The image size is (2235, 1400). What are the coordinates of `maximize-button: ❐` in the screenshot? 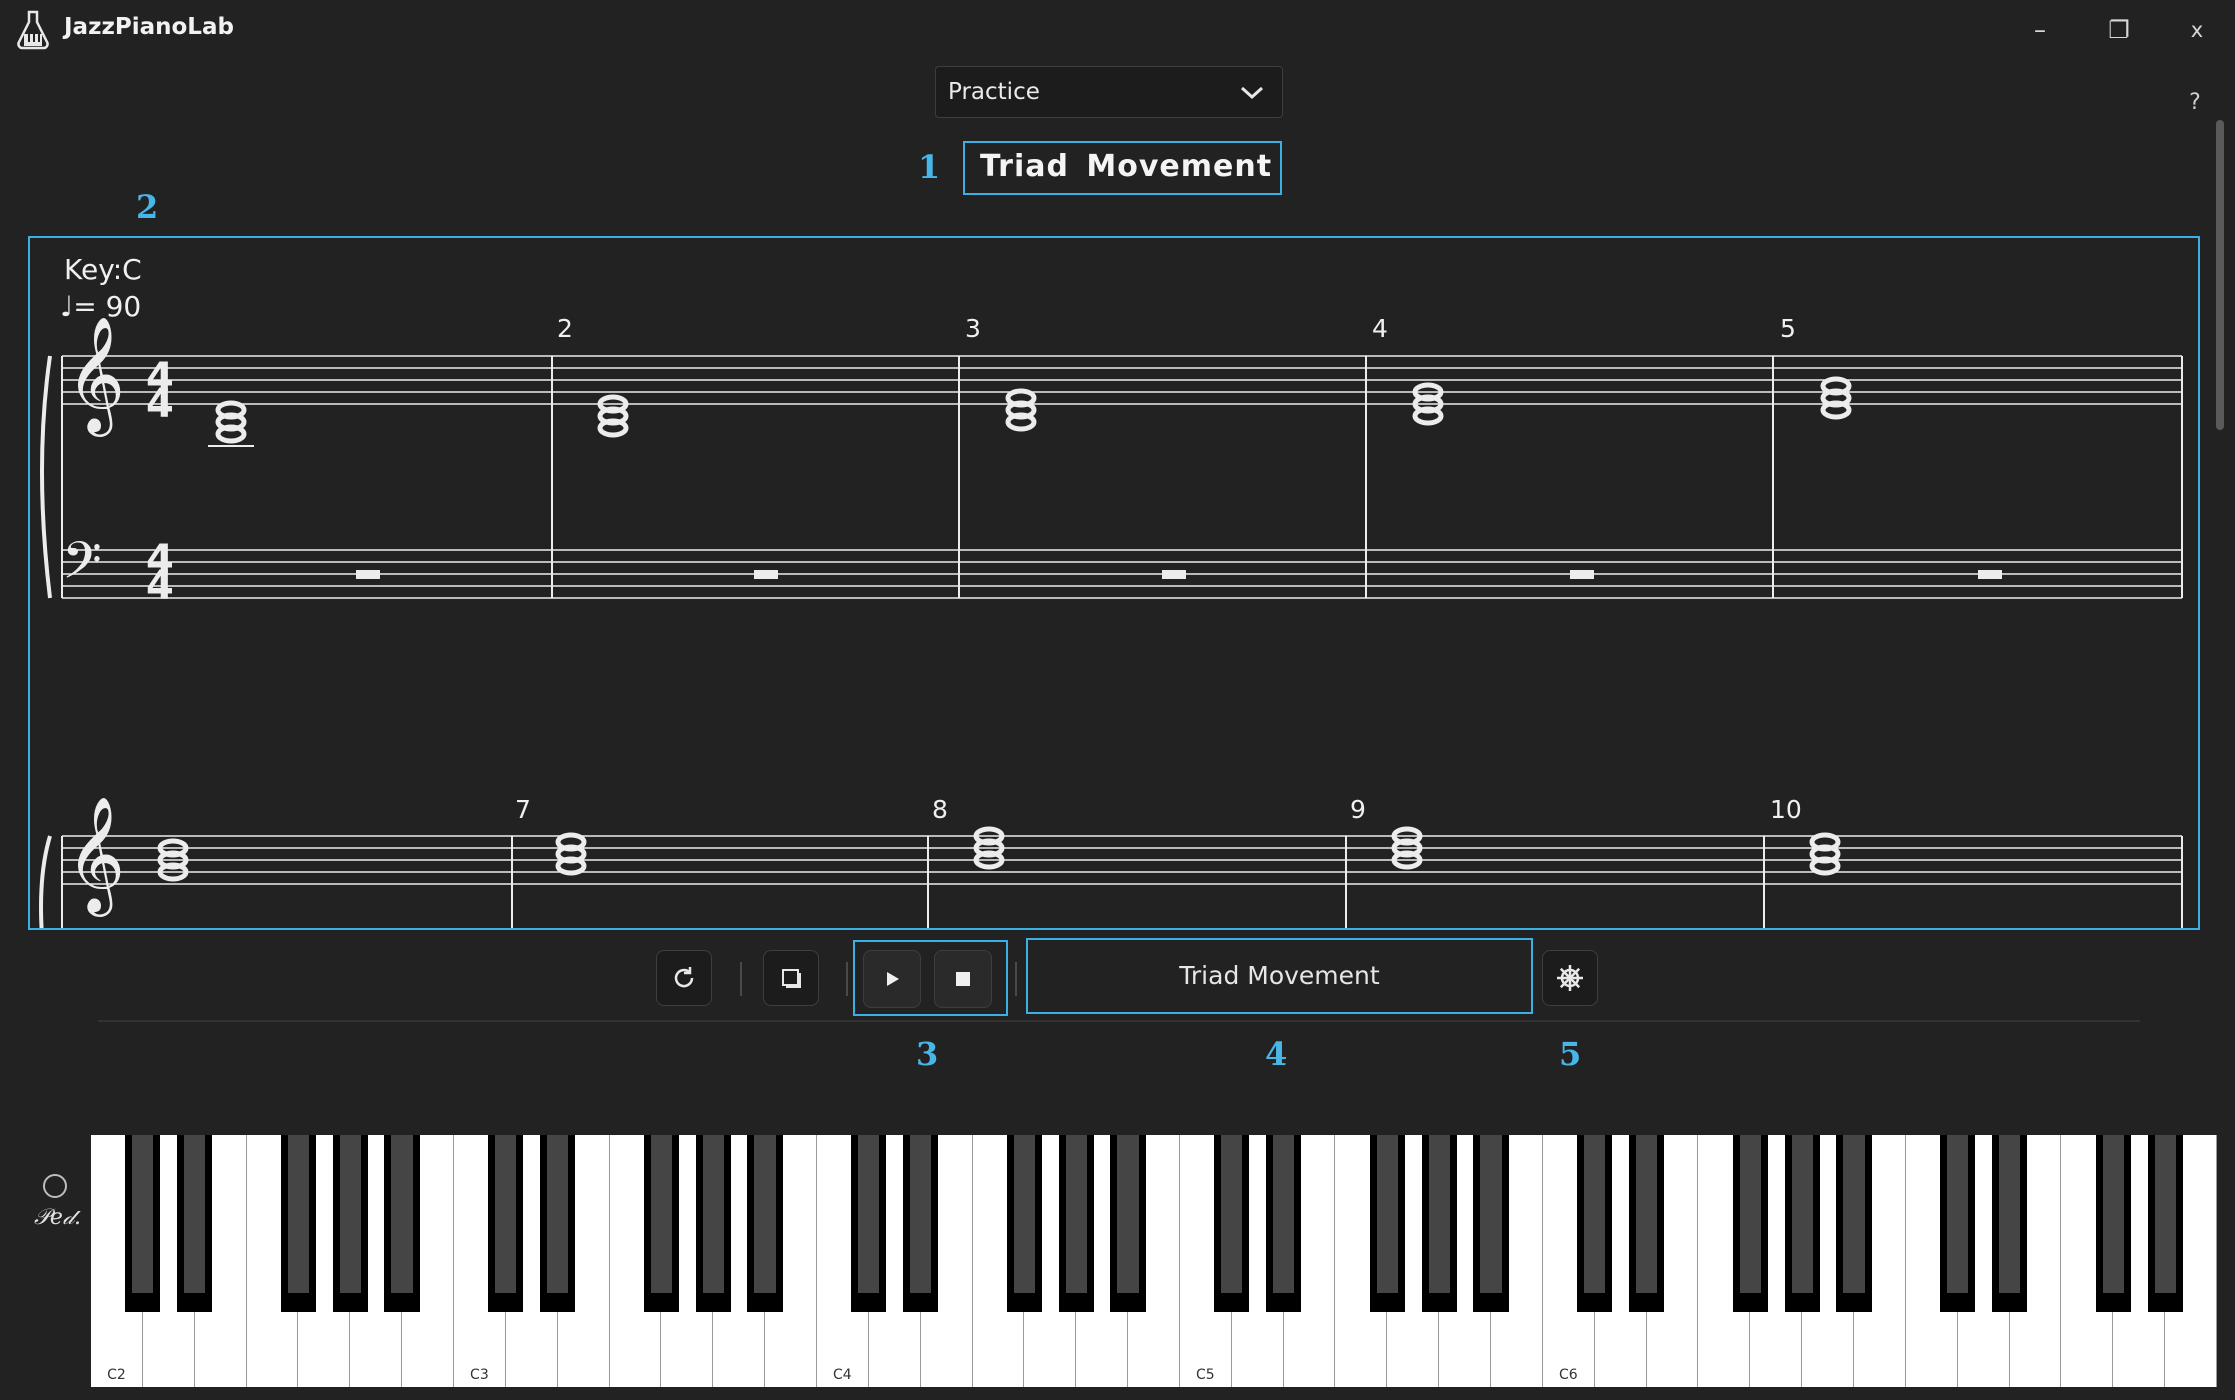 It's located at (2119, 30).